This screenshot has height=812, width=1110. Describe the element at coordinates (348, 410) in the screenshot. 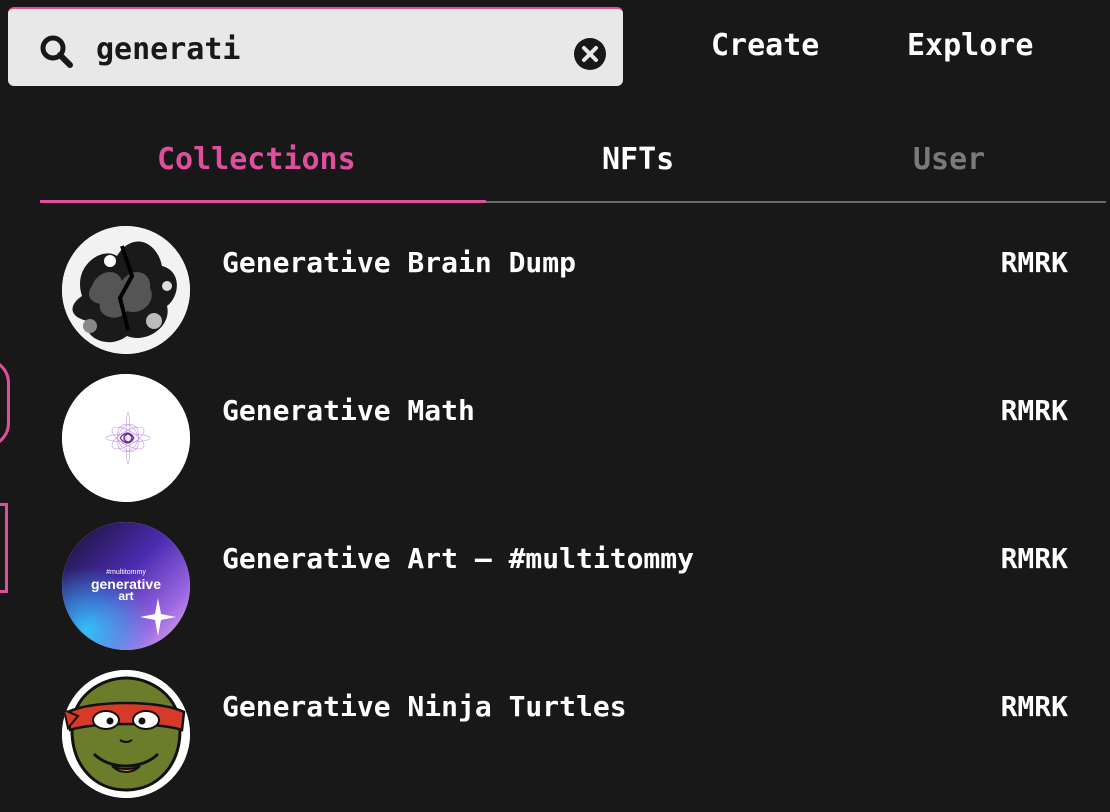

I see `collection-name: Generative Math` at that location.